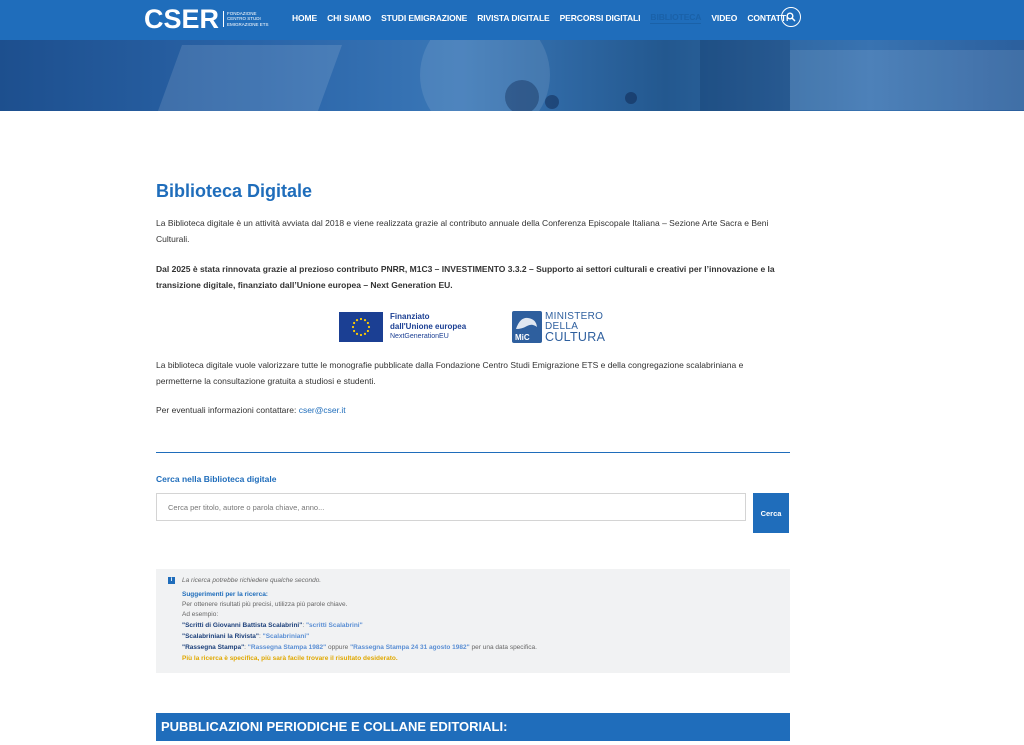 The image size is (1024, 745). I want to click on section-divider, so click(473, 452).